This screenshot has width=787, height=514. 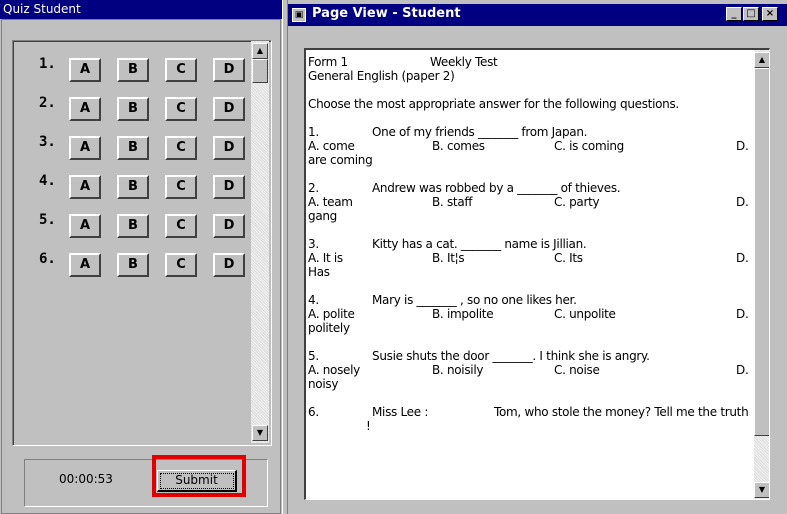 I want to click on maximize-icon: □, so click(x=751, y=14).